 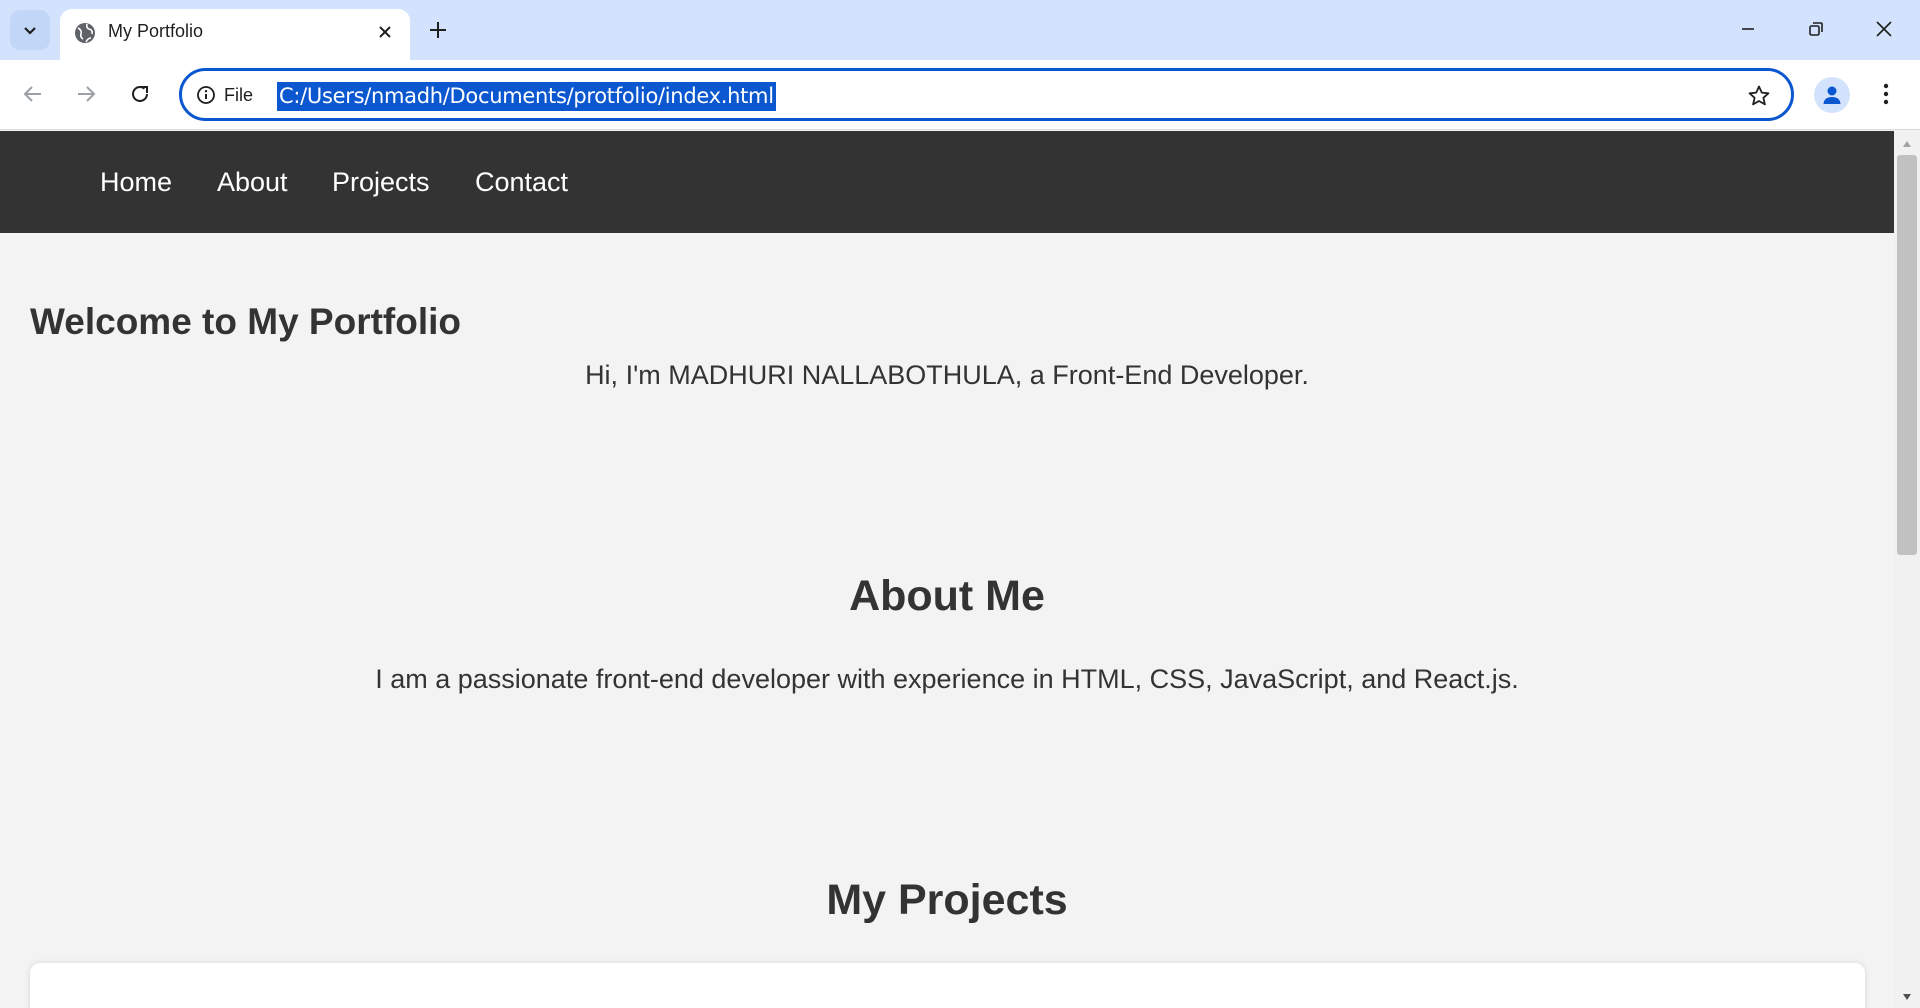 I want to click on nav-link-projects: Projects, so click(x=381, y=182).